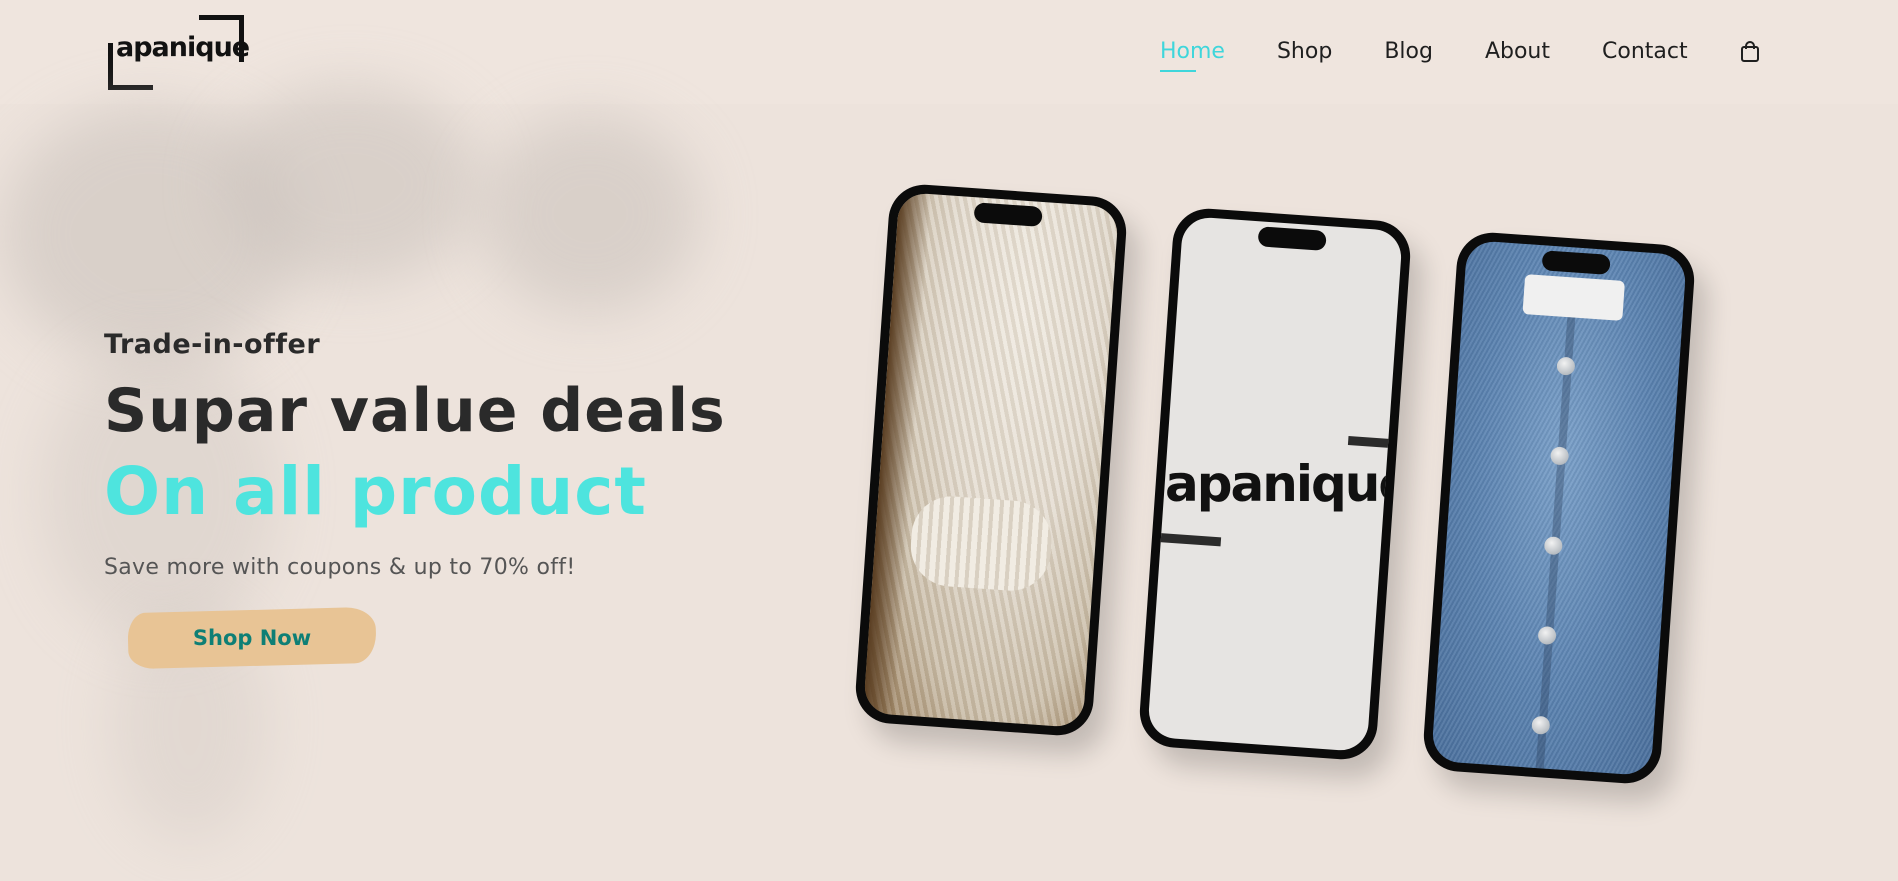 The image size is (1898, 881). What do you see at coordinates (949, 52) in the screenshot?
I see `site-header: apanique Home Shop Blog About Contact` at bounding box center [949, 52].